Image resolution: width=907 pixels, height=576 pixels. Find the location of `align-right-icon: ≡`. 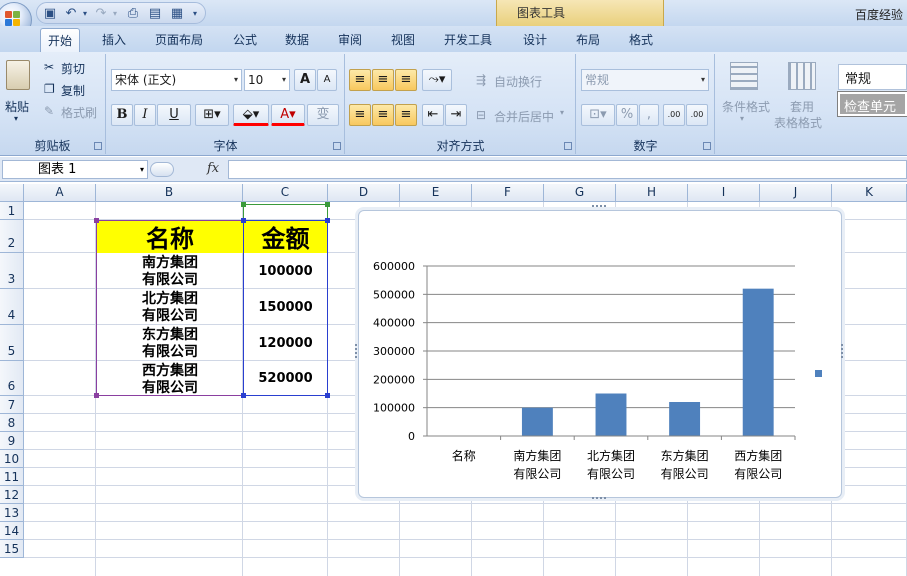

align-right-icon: ≡ is located at coordinates (406, 115).